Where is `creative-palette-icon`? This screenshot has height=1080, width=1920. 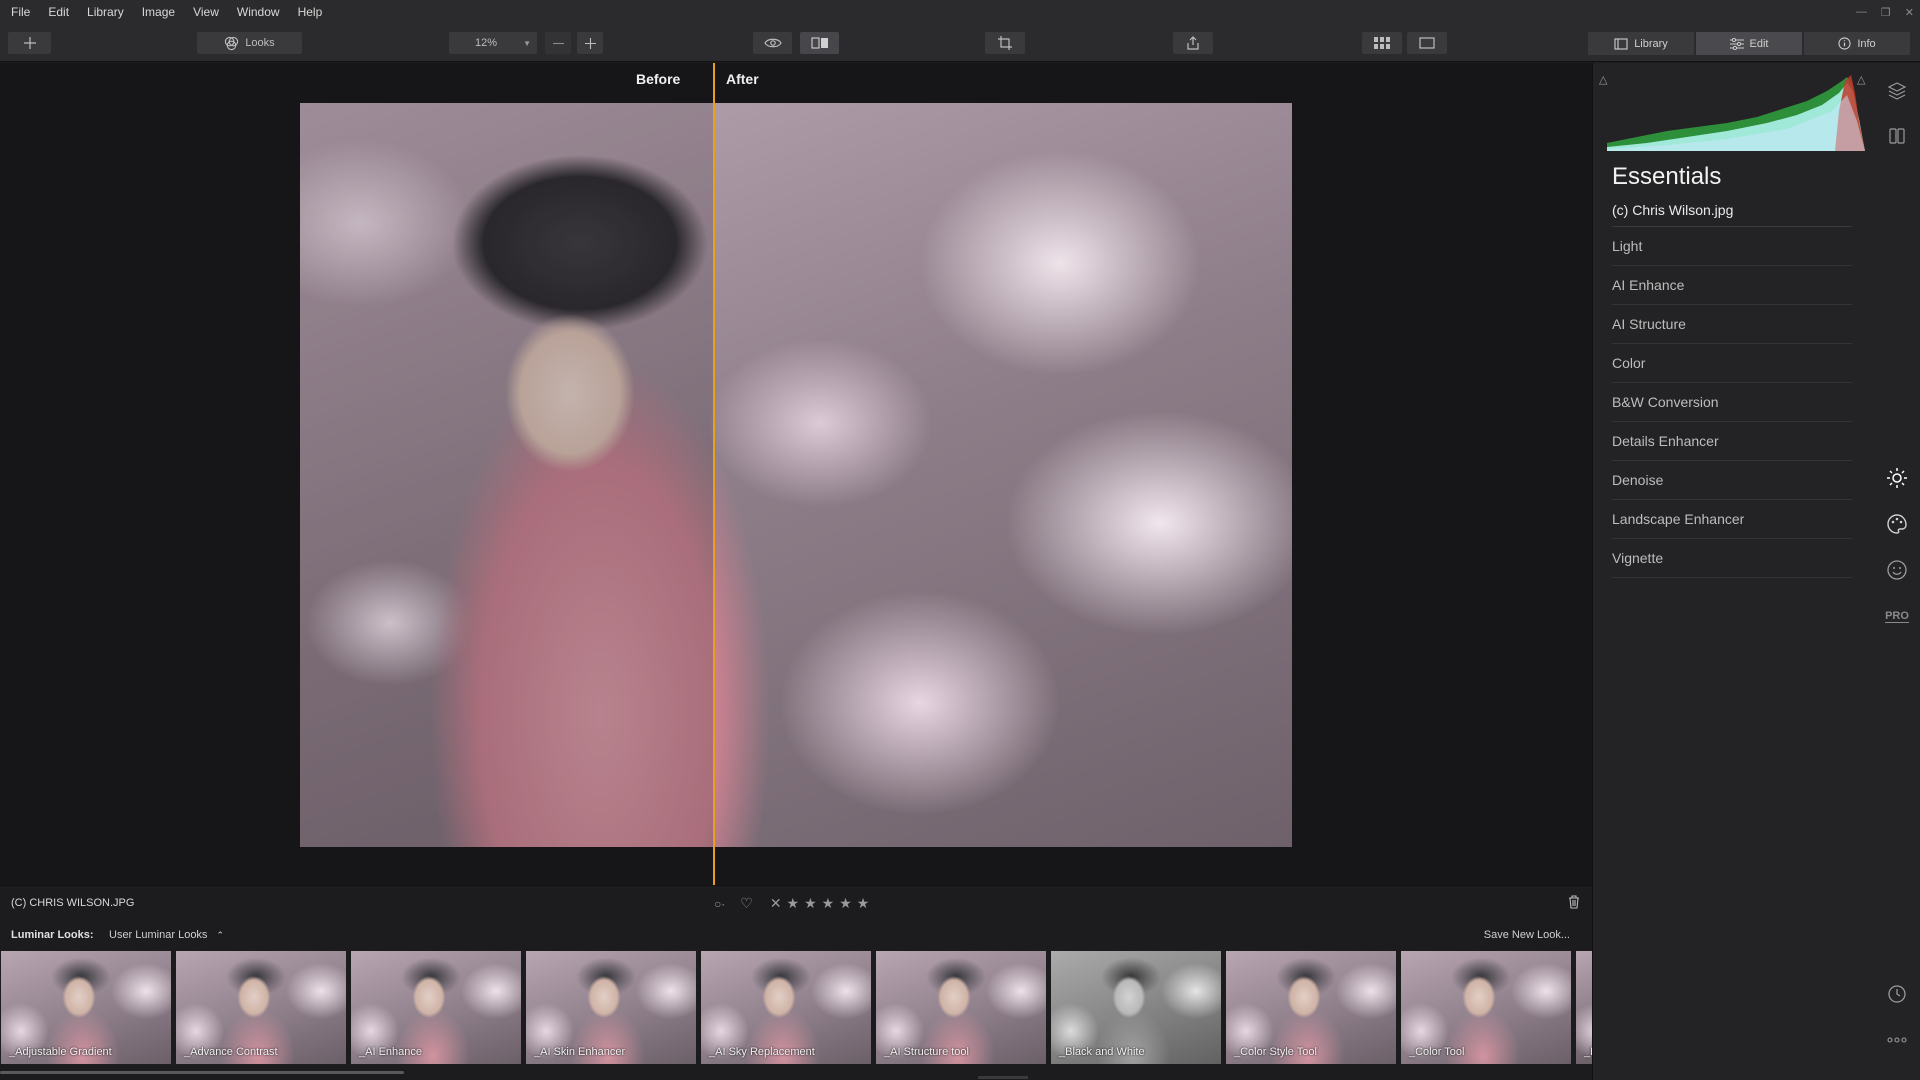 creative-palette-icon is located at coordinates (1897, 524).